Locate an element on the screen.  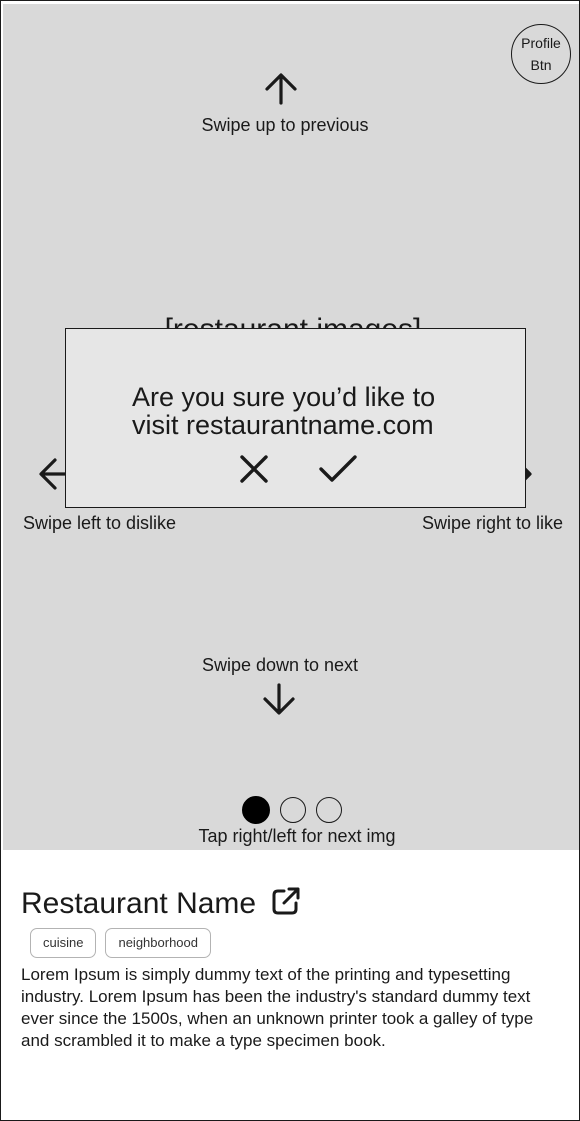
title-row: Restaurant Name is located at coordinates (161, 903).